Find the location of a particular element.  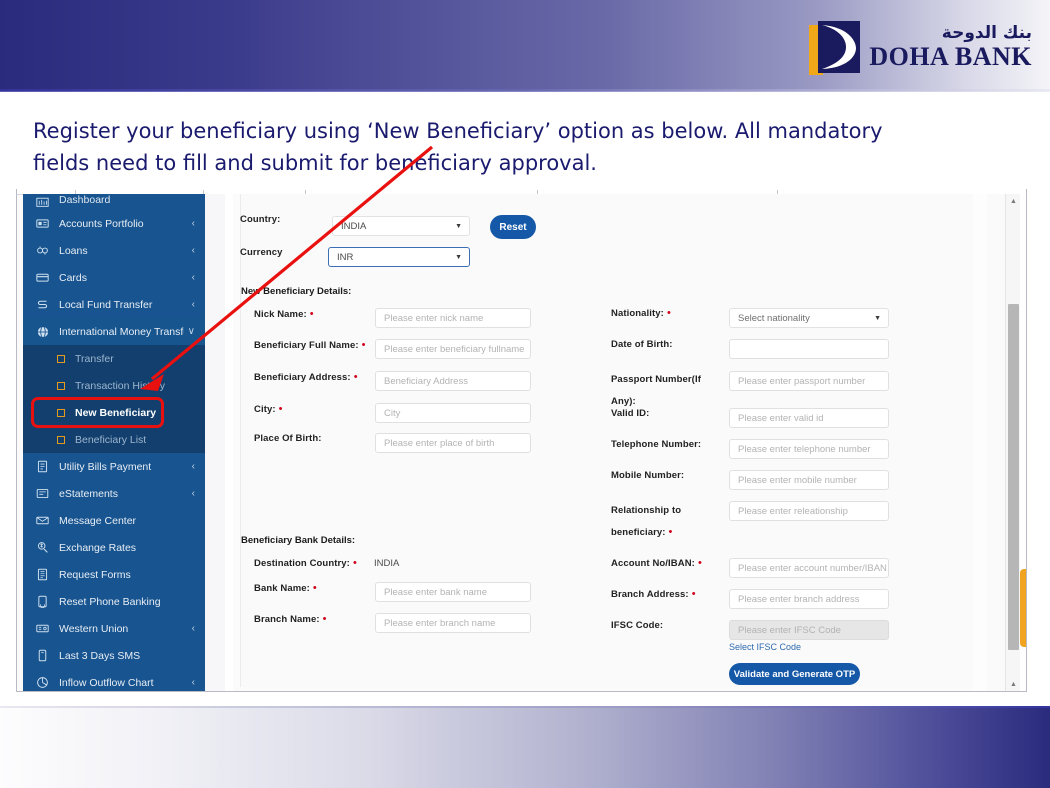

valid-id-input: Please enter valid id is located at coordinates (809, 418).